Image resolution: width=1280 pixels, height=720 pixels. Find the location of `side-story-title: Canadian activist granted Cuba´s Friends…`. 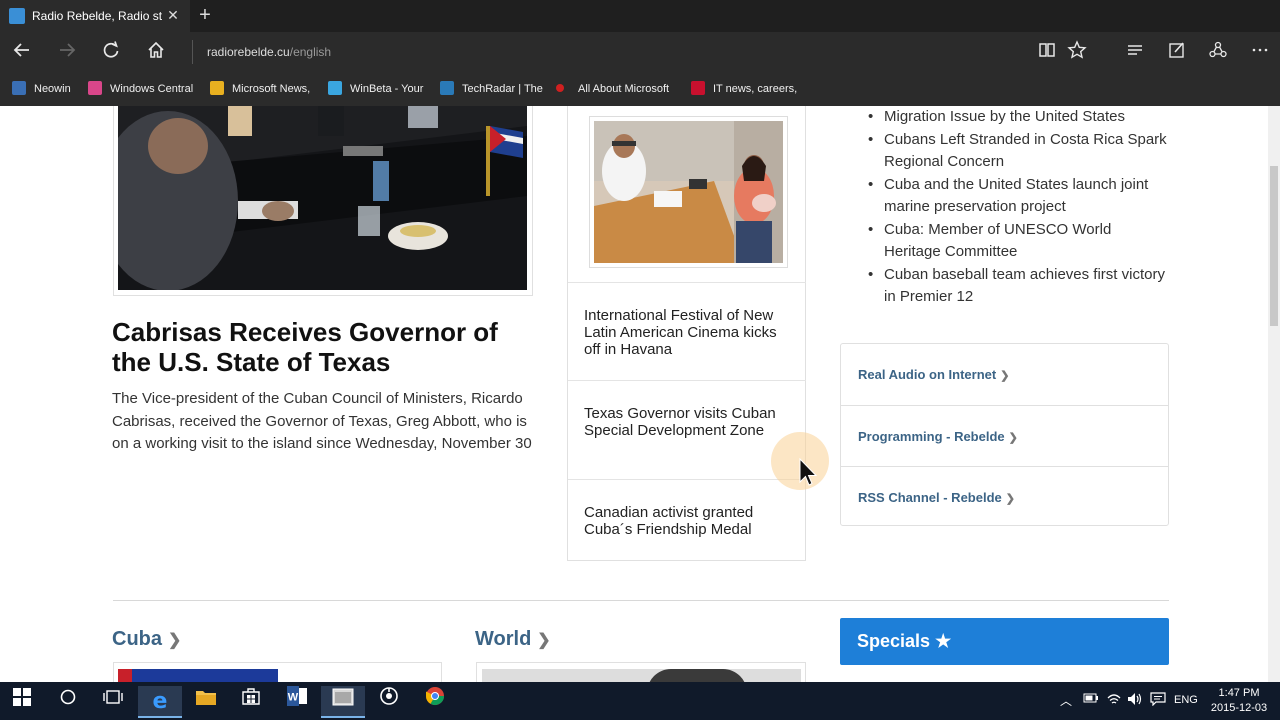

side-story-title: Canadian activist granted Cuba´s Friends… is located at coordinates (669, 521).